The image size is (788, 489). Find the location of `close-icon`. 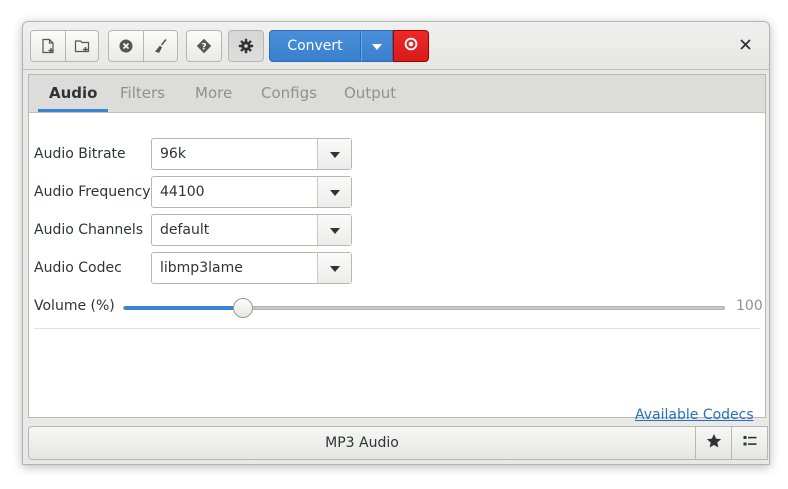

close-icon is located at coordinates (745, 46).